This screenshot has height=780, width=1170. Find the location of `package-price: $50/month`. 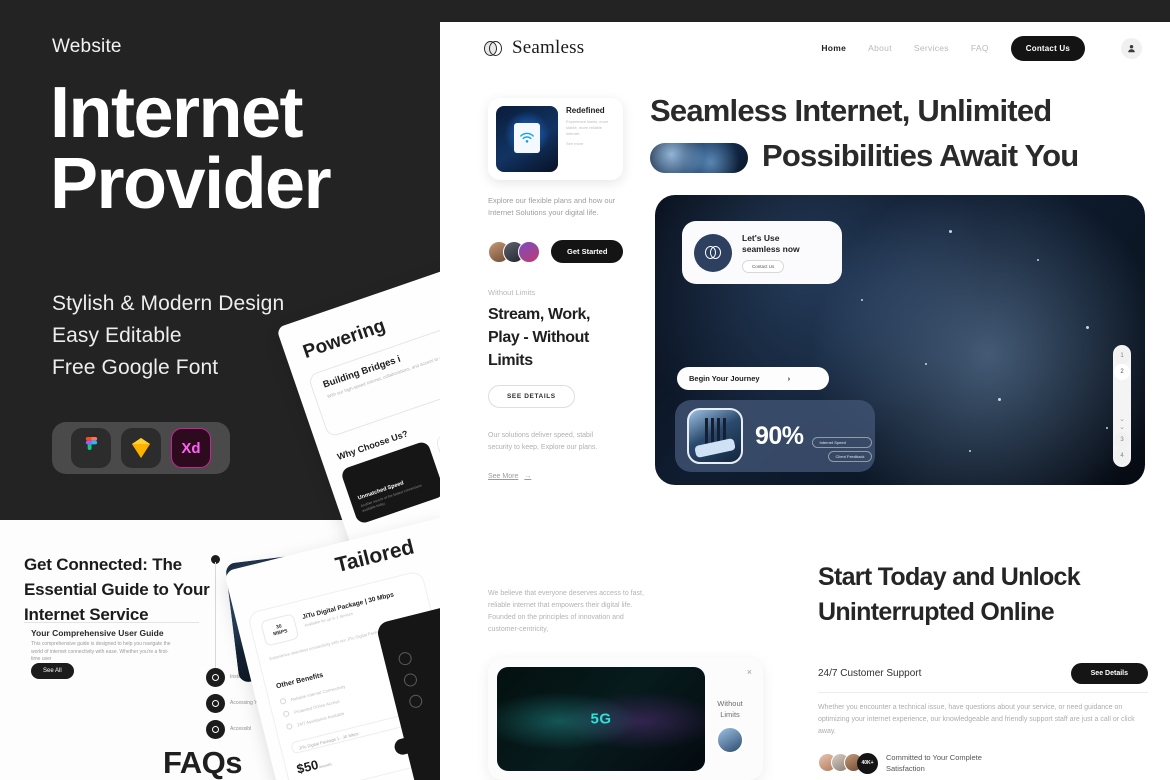

package-price: $50/month is located at coordinates (314, 766).